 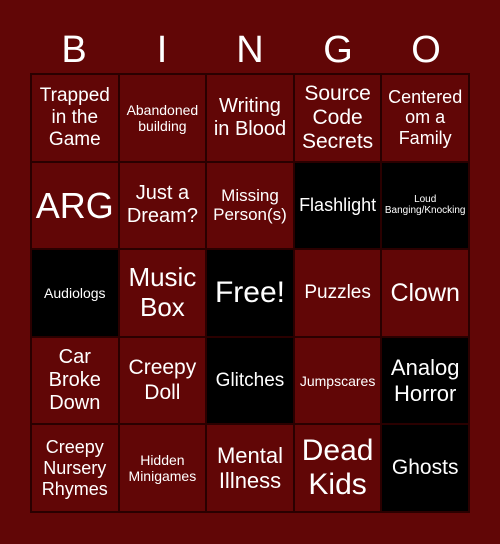 What do you see at coordinates (162, 50) in the screenshot?
I see `header-letter-i: I` at bounding box center [162, 50].